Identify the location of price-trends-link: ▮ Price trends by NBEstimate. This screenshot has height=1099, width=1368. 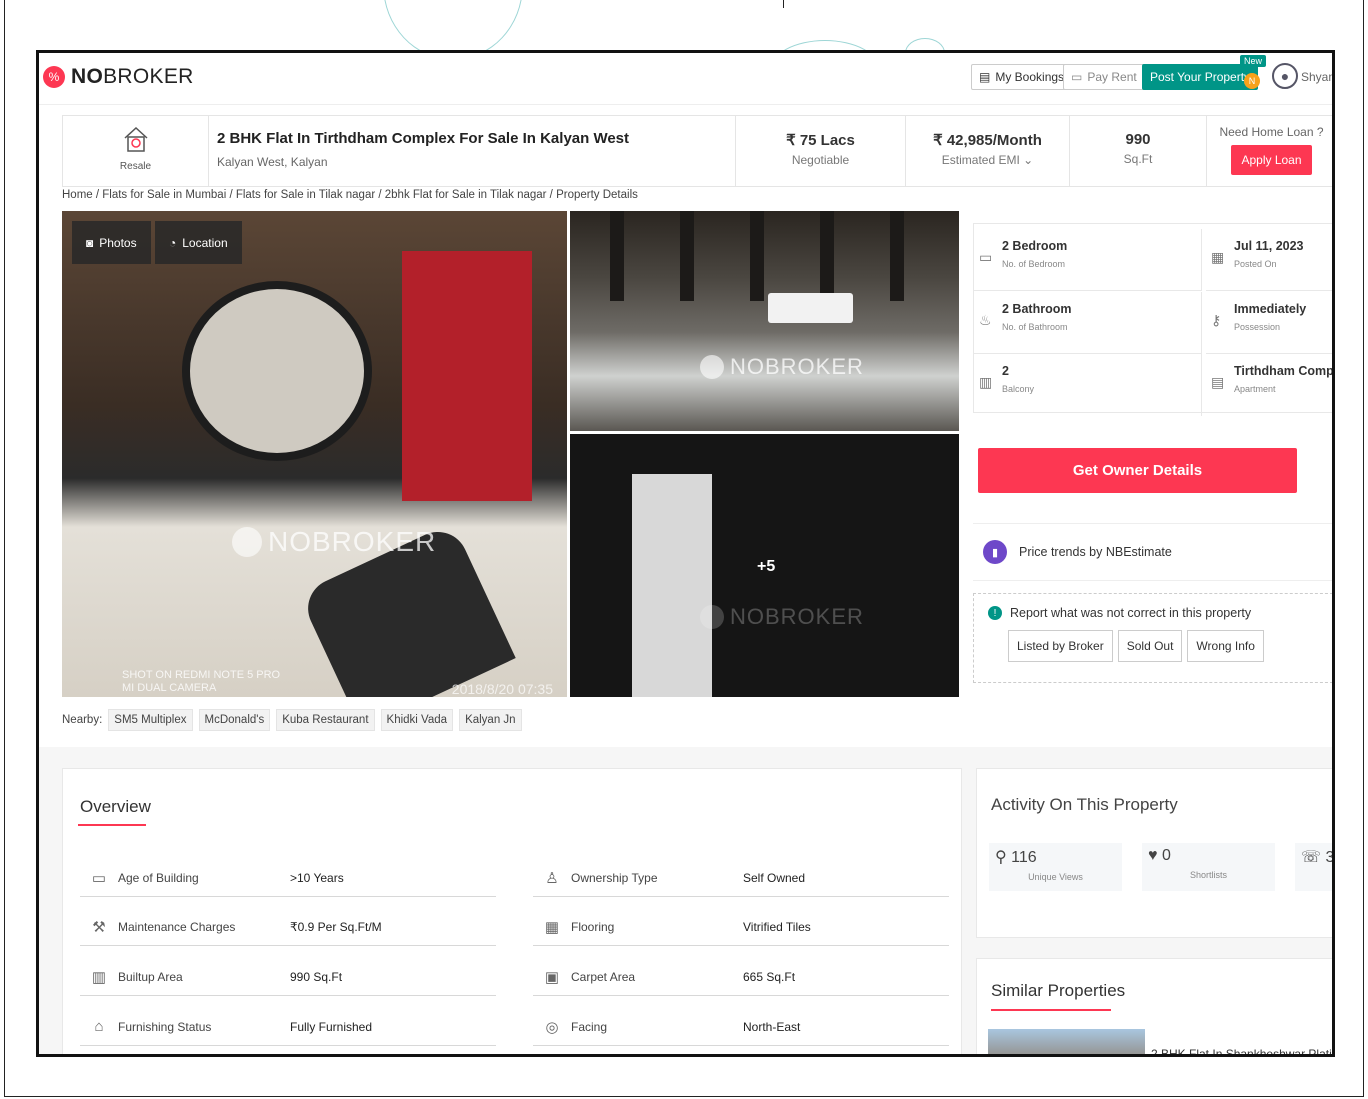
(1152, 552).